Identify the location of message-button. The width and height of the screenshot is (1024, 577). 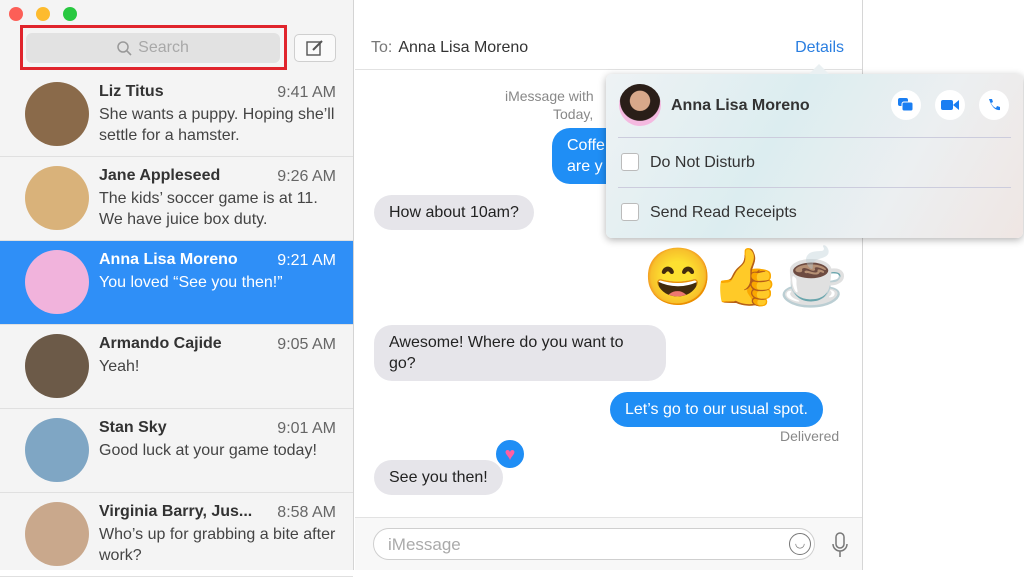
(906, 105).